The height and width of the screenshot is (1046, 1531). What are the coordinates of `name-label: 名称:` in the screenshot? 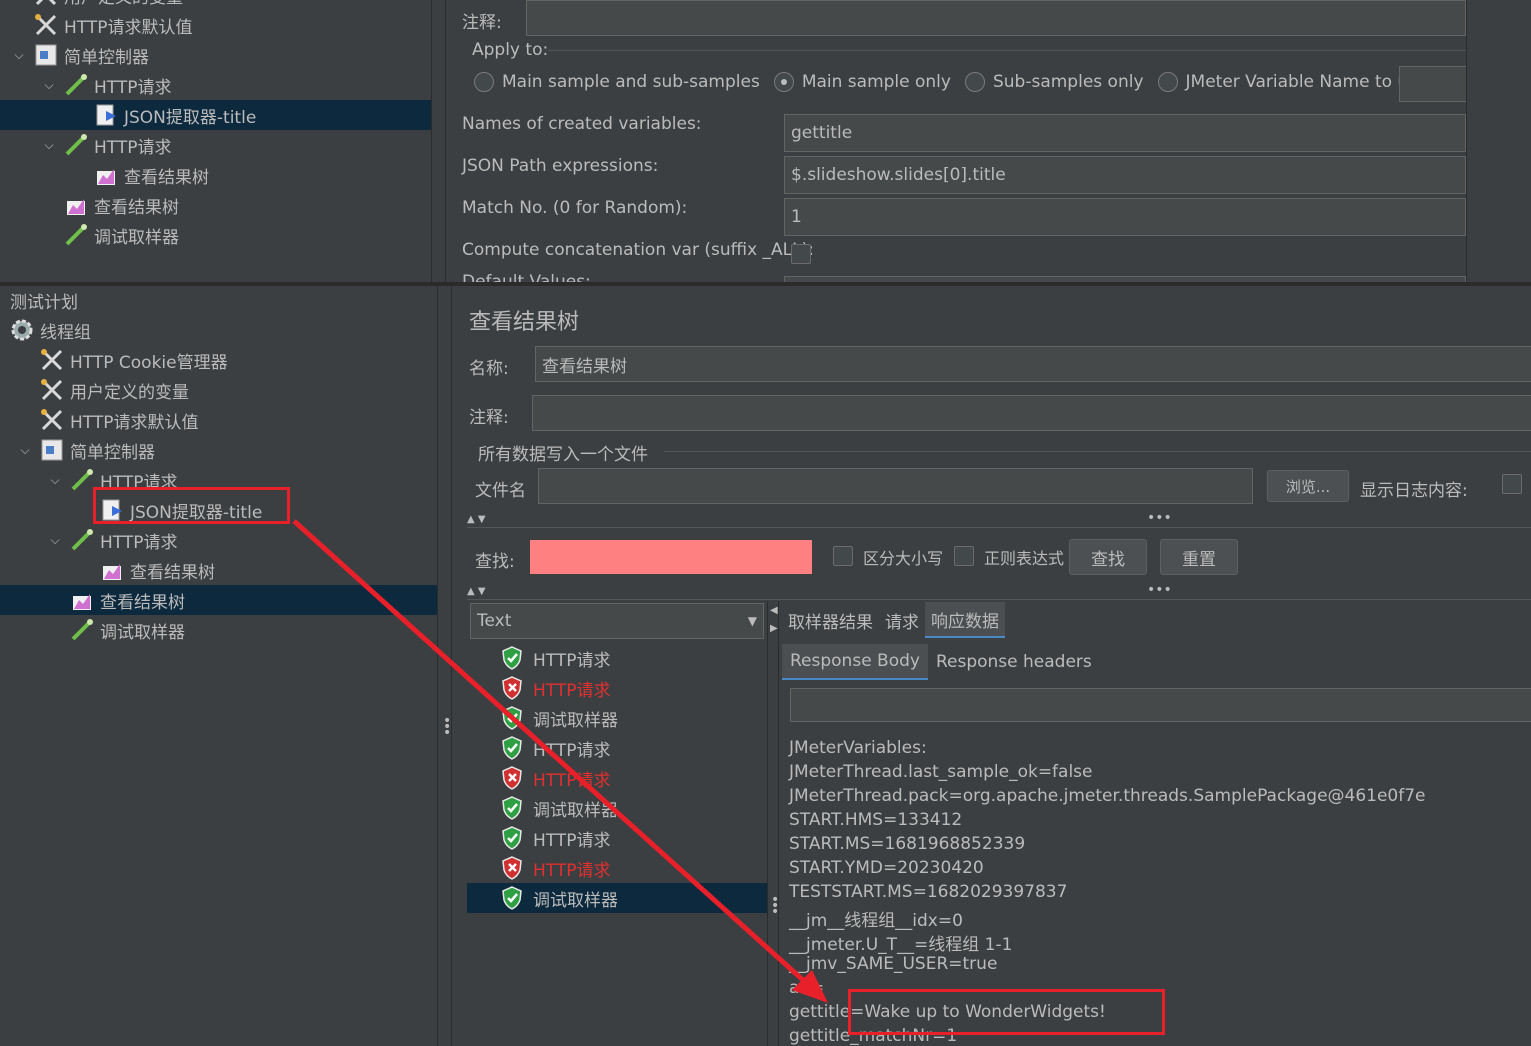 It's located at (489, 369).